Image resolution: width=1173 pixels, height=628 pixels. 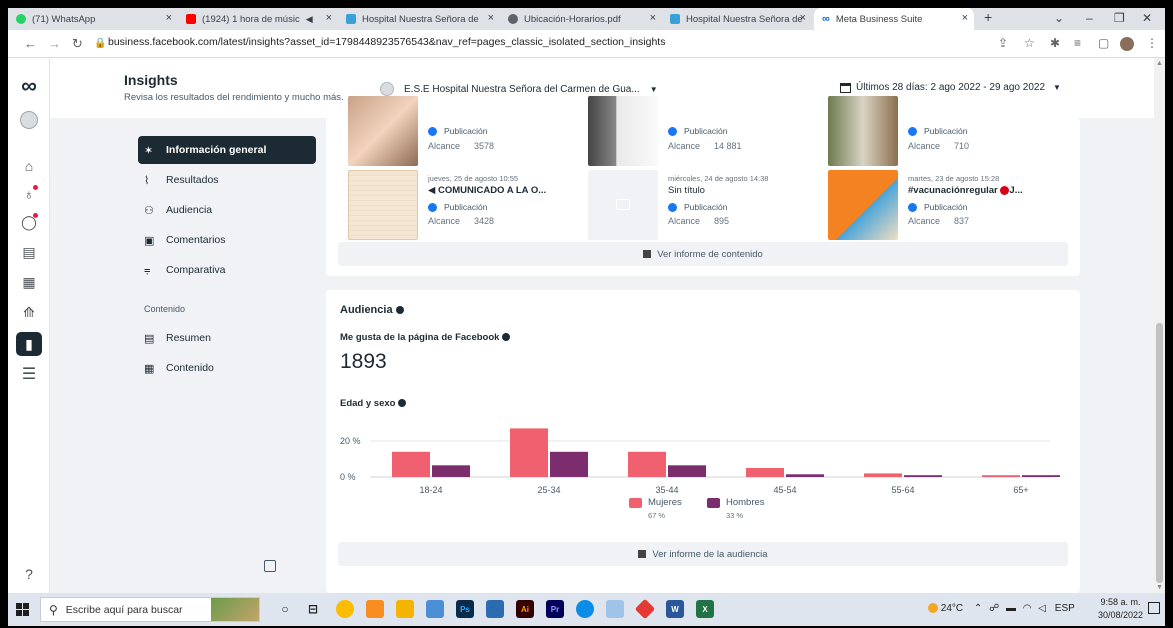 What do you see at coordinates (77, 44) in the screenshot?
I see `reload-icon: ↻` at bounding box center [77, 44].